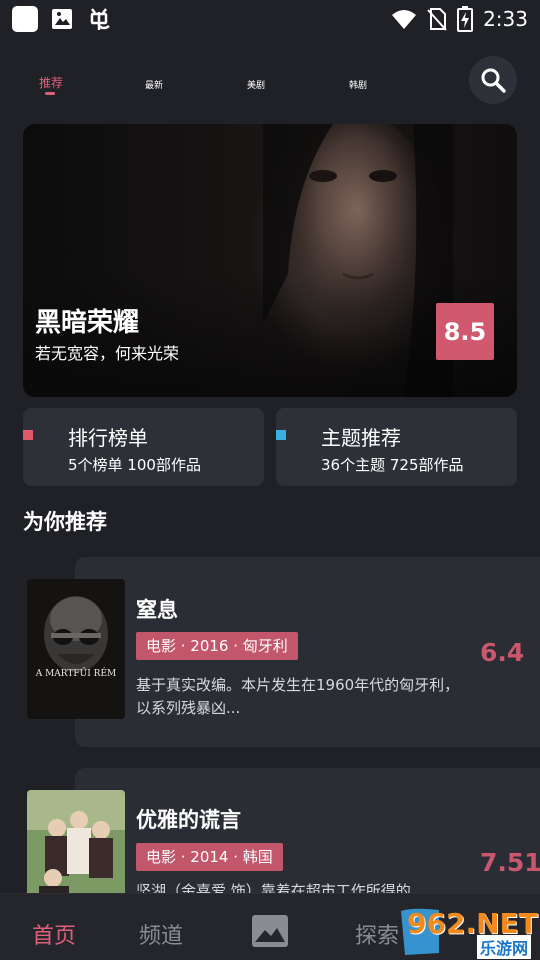 The width and height of the screenshot is (540, 960). I want to click on theme-title: 主题推荐, so click(361, 438).